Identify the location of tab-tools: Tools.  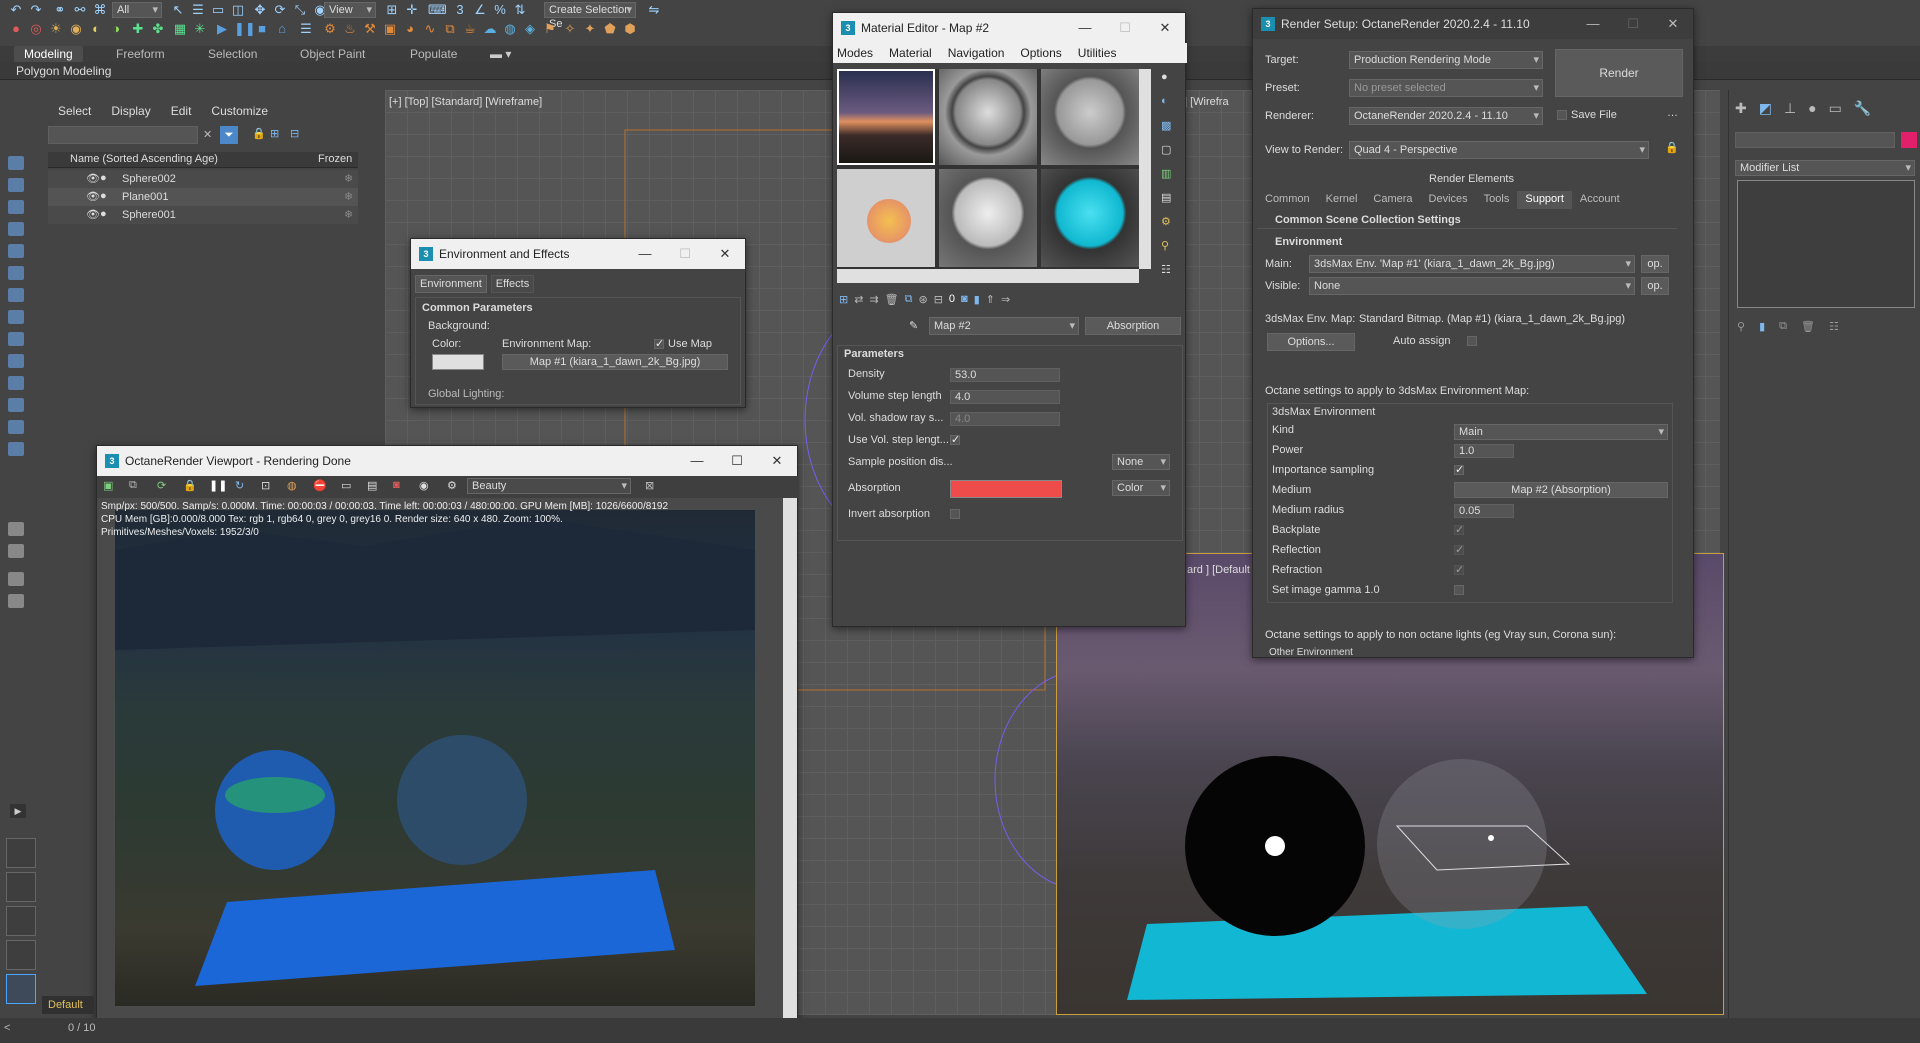
(1497, 200).